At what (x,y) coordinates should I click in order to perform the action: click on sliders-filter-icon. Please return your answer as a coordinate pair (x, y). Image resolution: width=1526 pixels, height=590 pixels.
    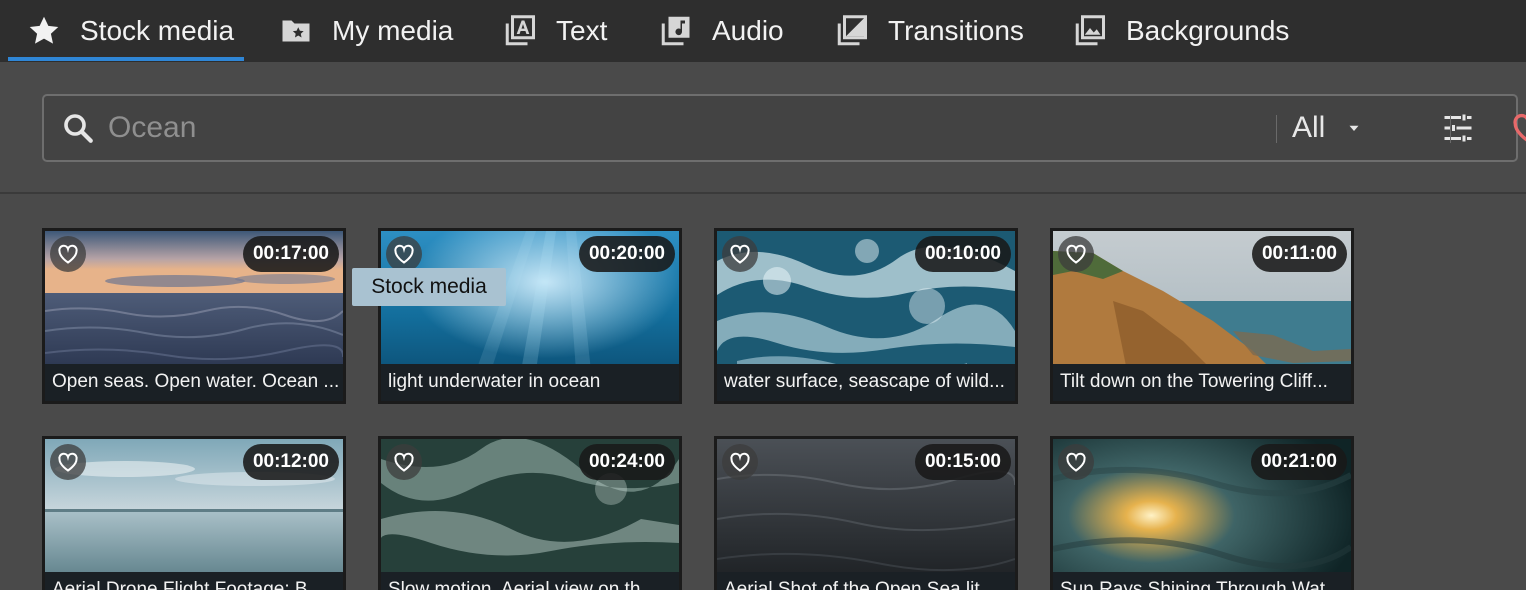
    Looking at the image, I should click on (1458, 128).